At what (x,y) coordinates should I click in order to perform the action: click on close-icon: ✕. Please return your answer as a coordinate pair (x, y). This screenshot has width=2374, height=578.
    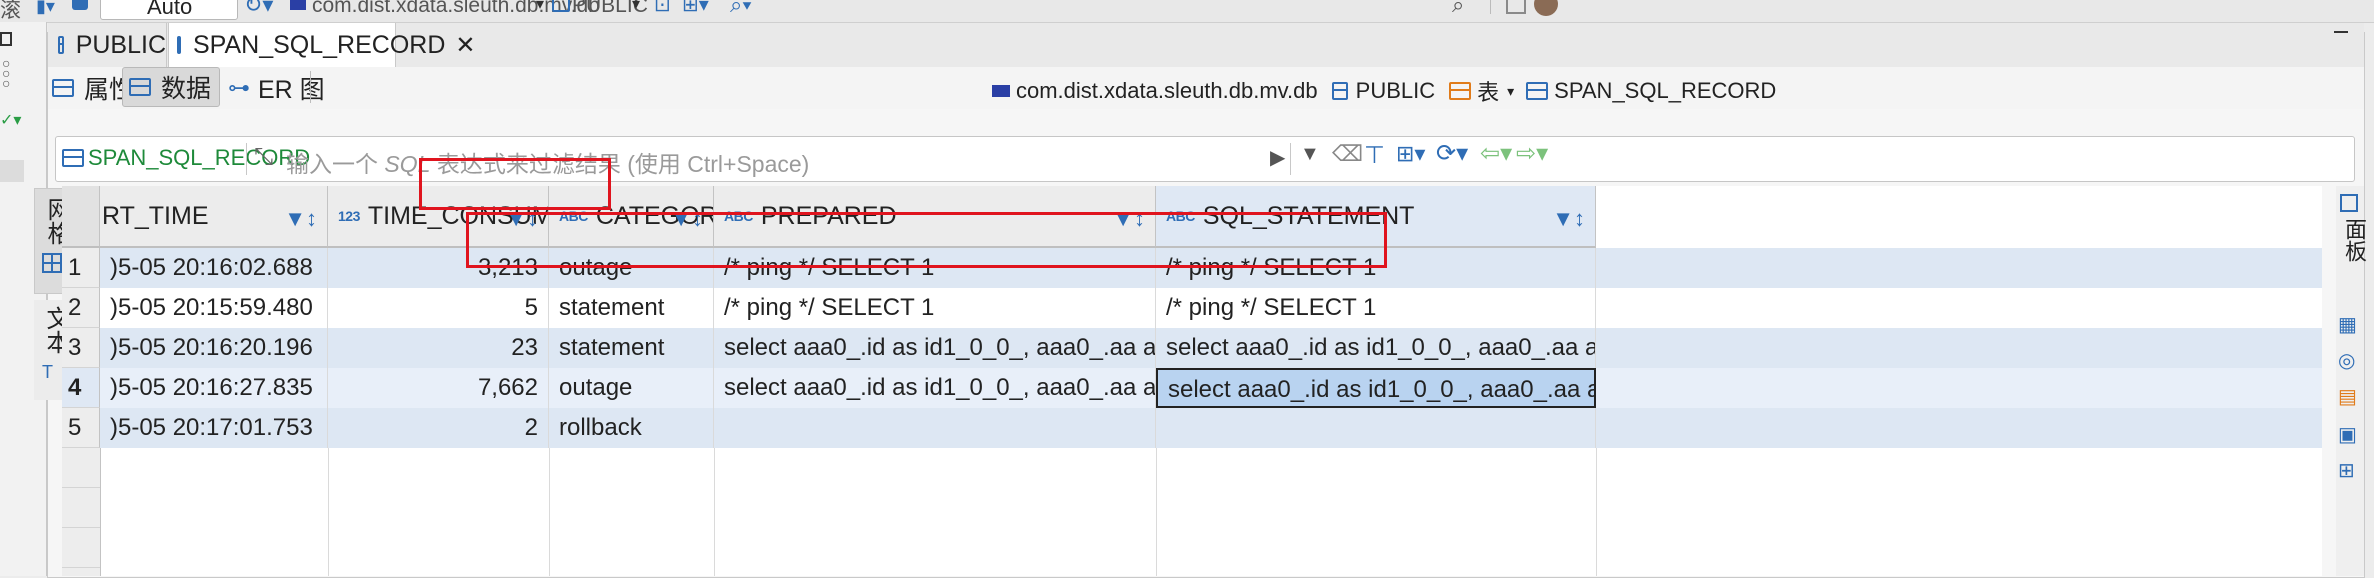
    Looking at the image, I should click on (465, 45).